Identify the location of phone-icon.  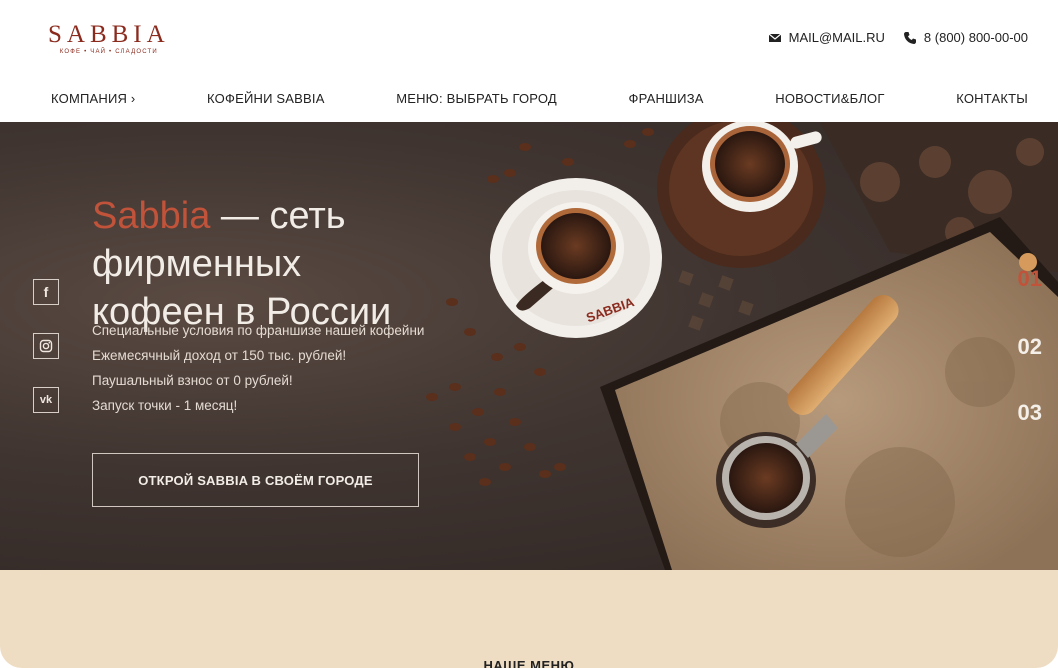
(909, 37).